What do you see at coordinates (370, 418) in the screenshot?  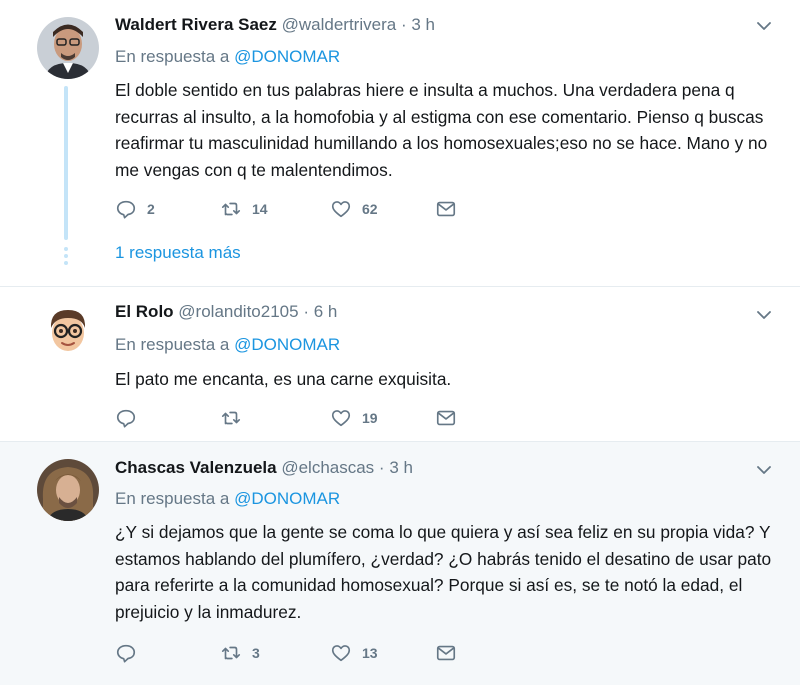 I see `like-count: 19` at bounding box center [370, 418].